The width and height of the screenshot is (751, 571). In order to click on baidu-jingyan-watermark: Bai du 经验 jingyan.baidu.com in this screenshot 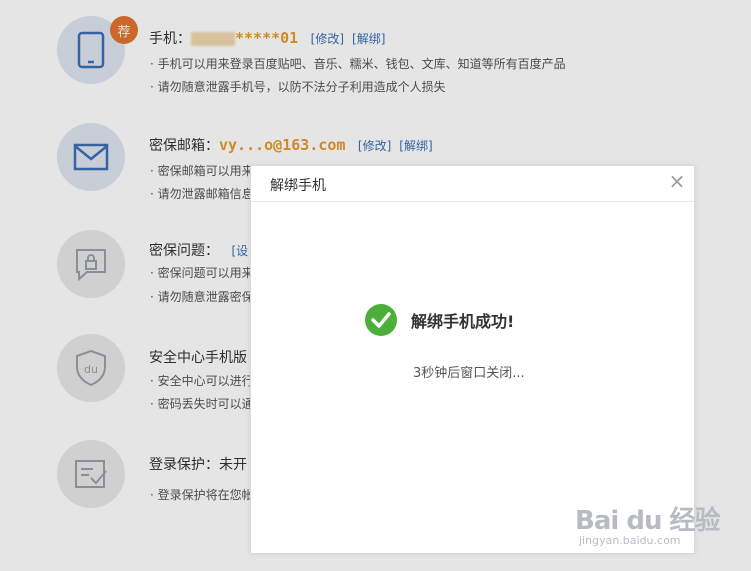, I will do `click(650, 525)`.